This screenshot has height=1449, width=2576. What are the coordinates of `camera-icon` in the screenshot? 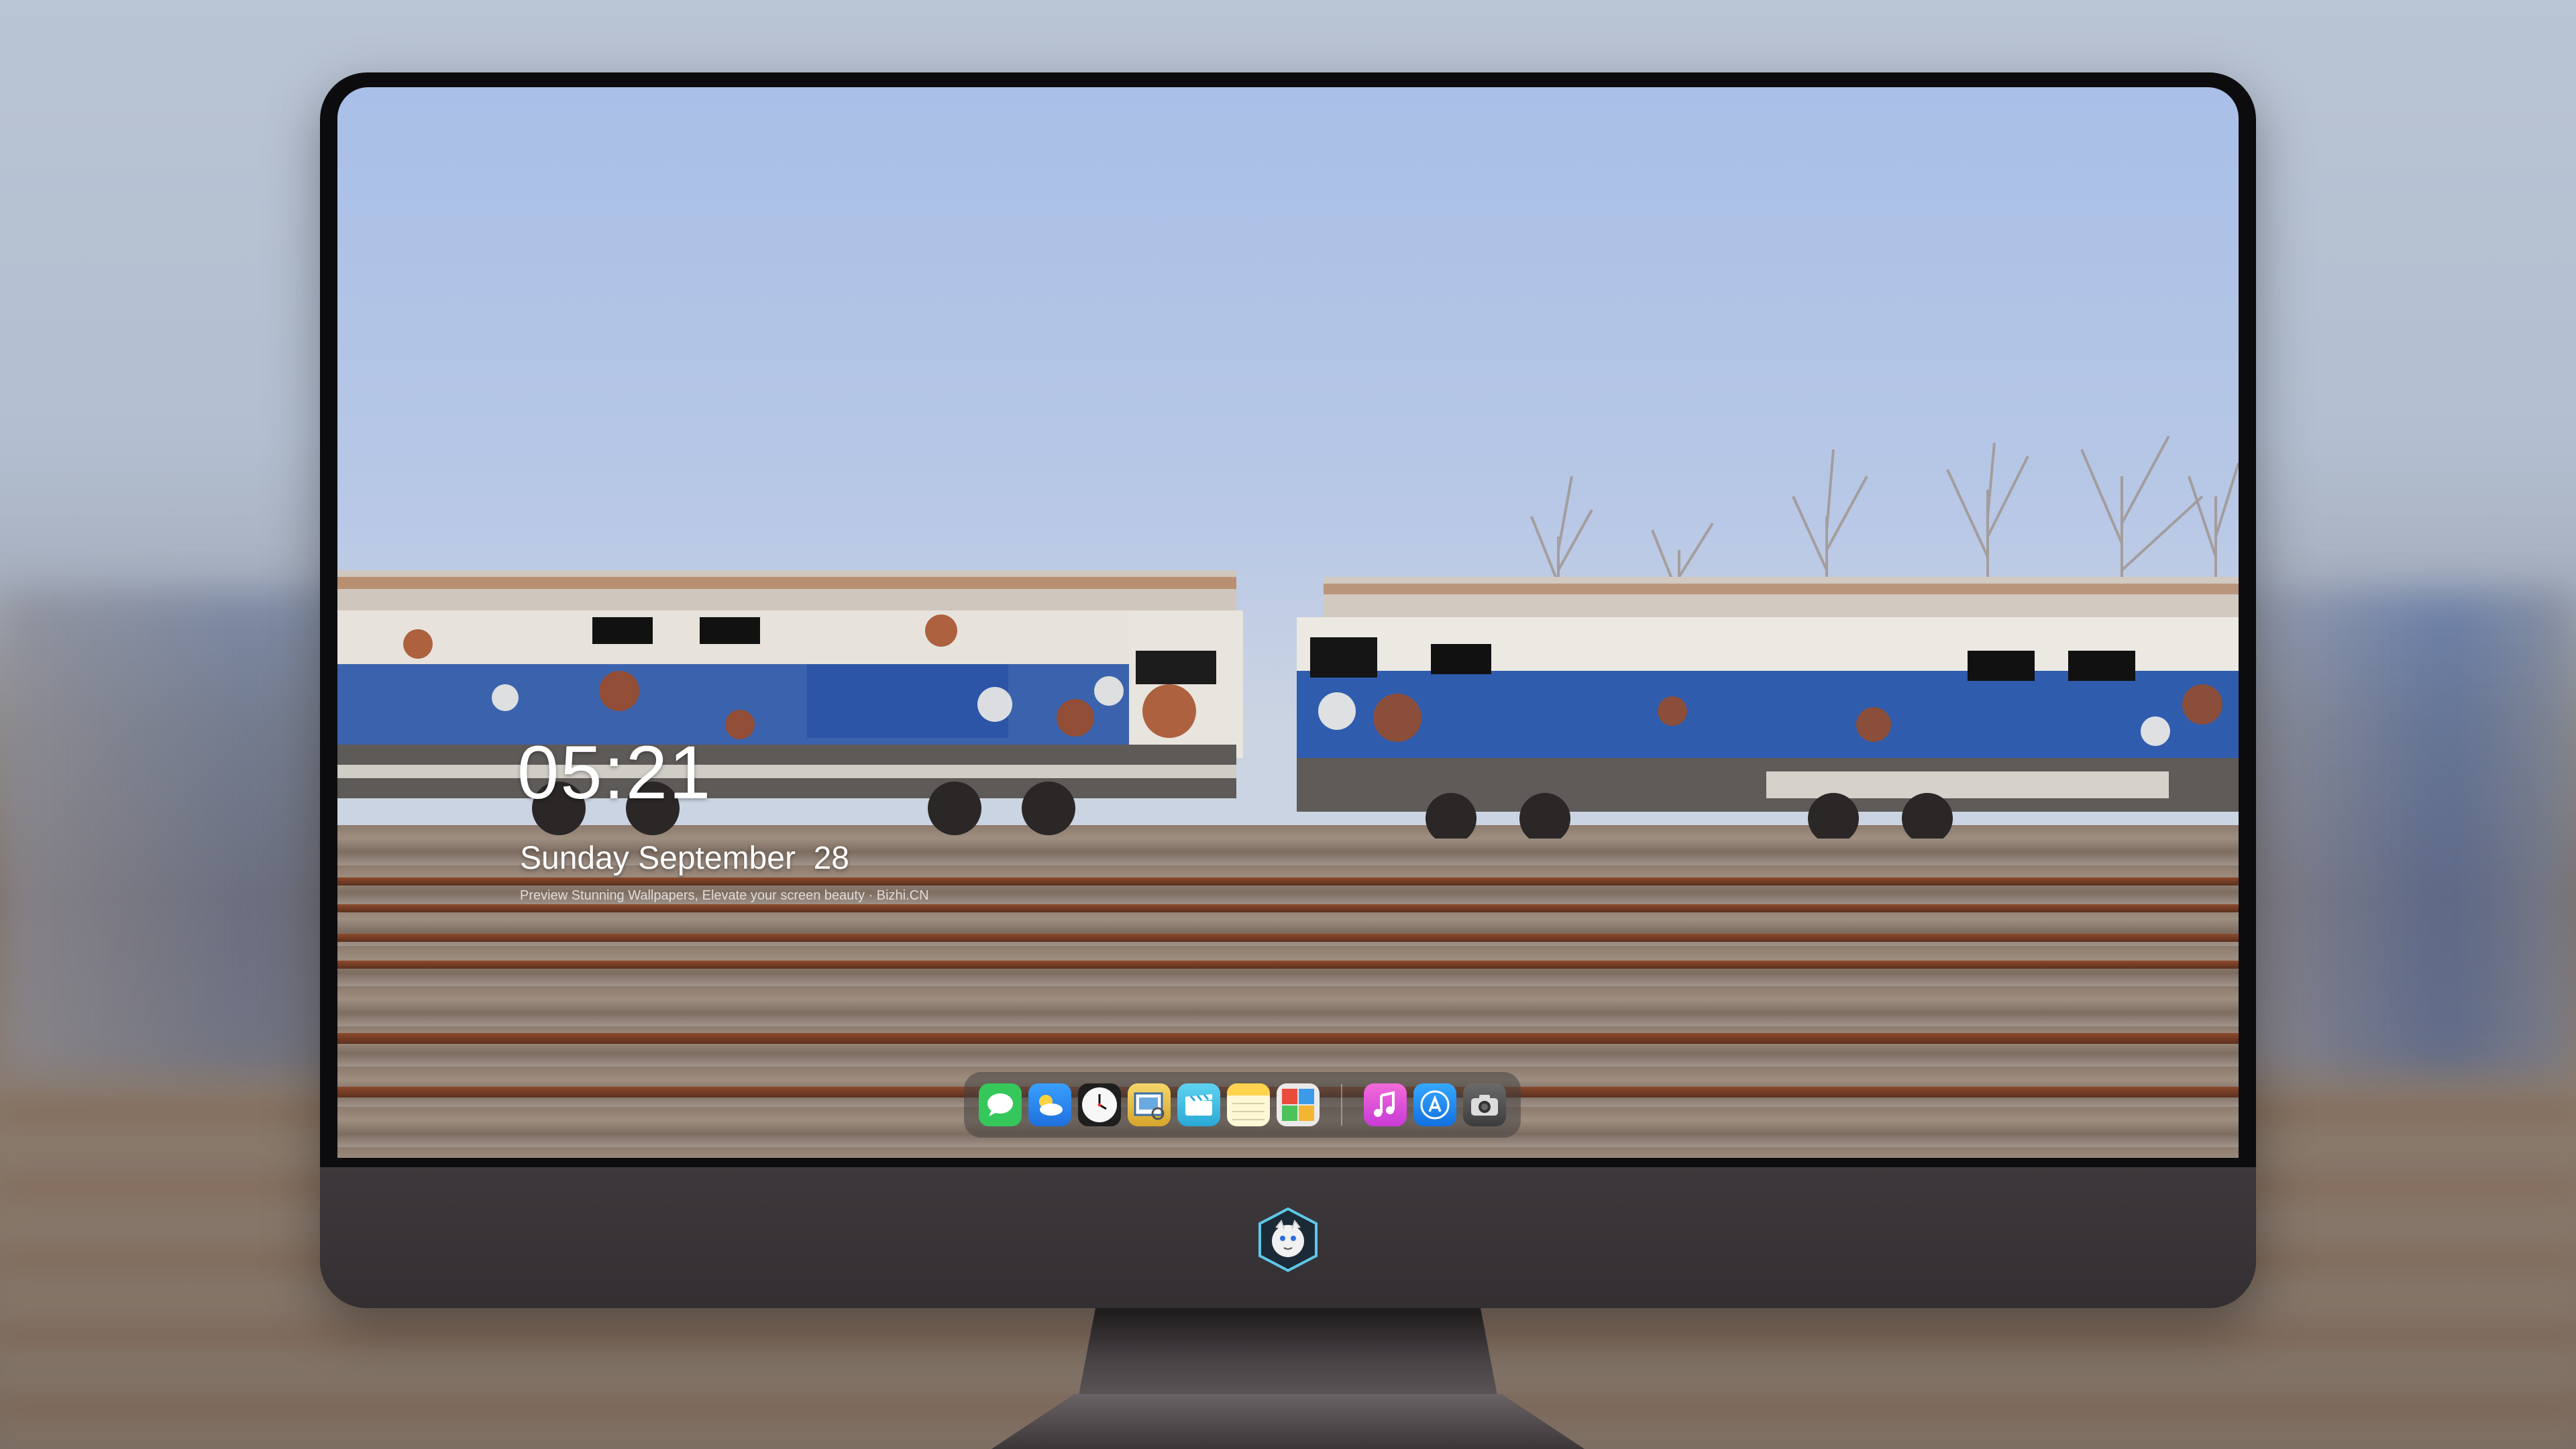 It's located at (1484, 1104).